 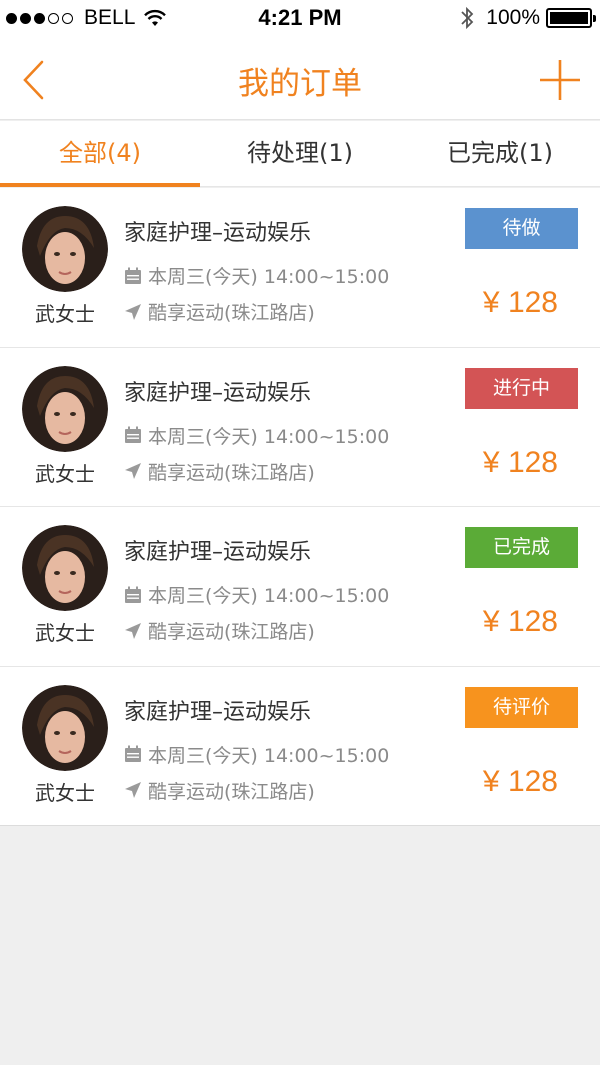 I want to click on tab-completed: 已完成(1), so click(x=500, y=153).